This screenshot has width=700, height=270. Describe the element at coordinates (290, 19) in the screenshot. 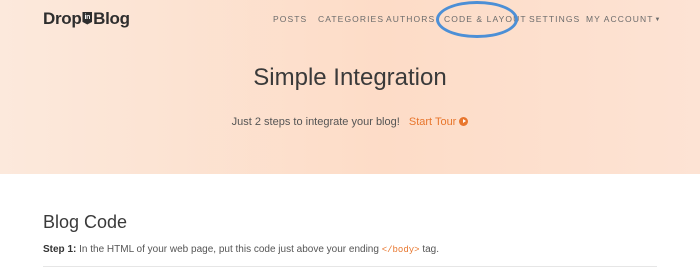

I see `nav-posts: POSTS` at that location.